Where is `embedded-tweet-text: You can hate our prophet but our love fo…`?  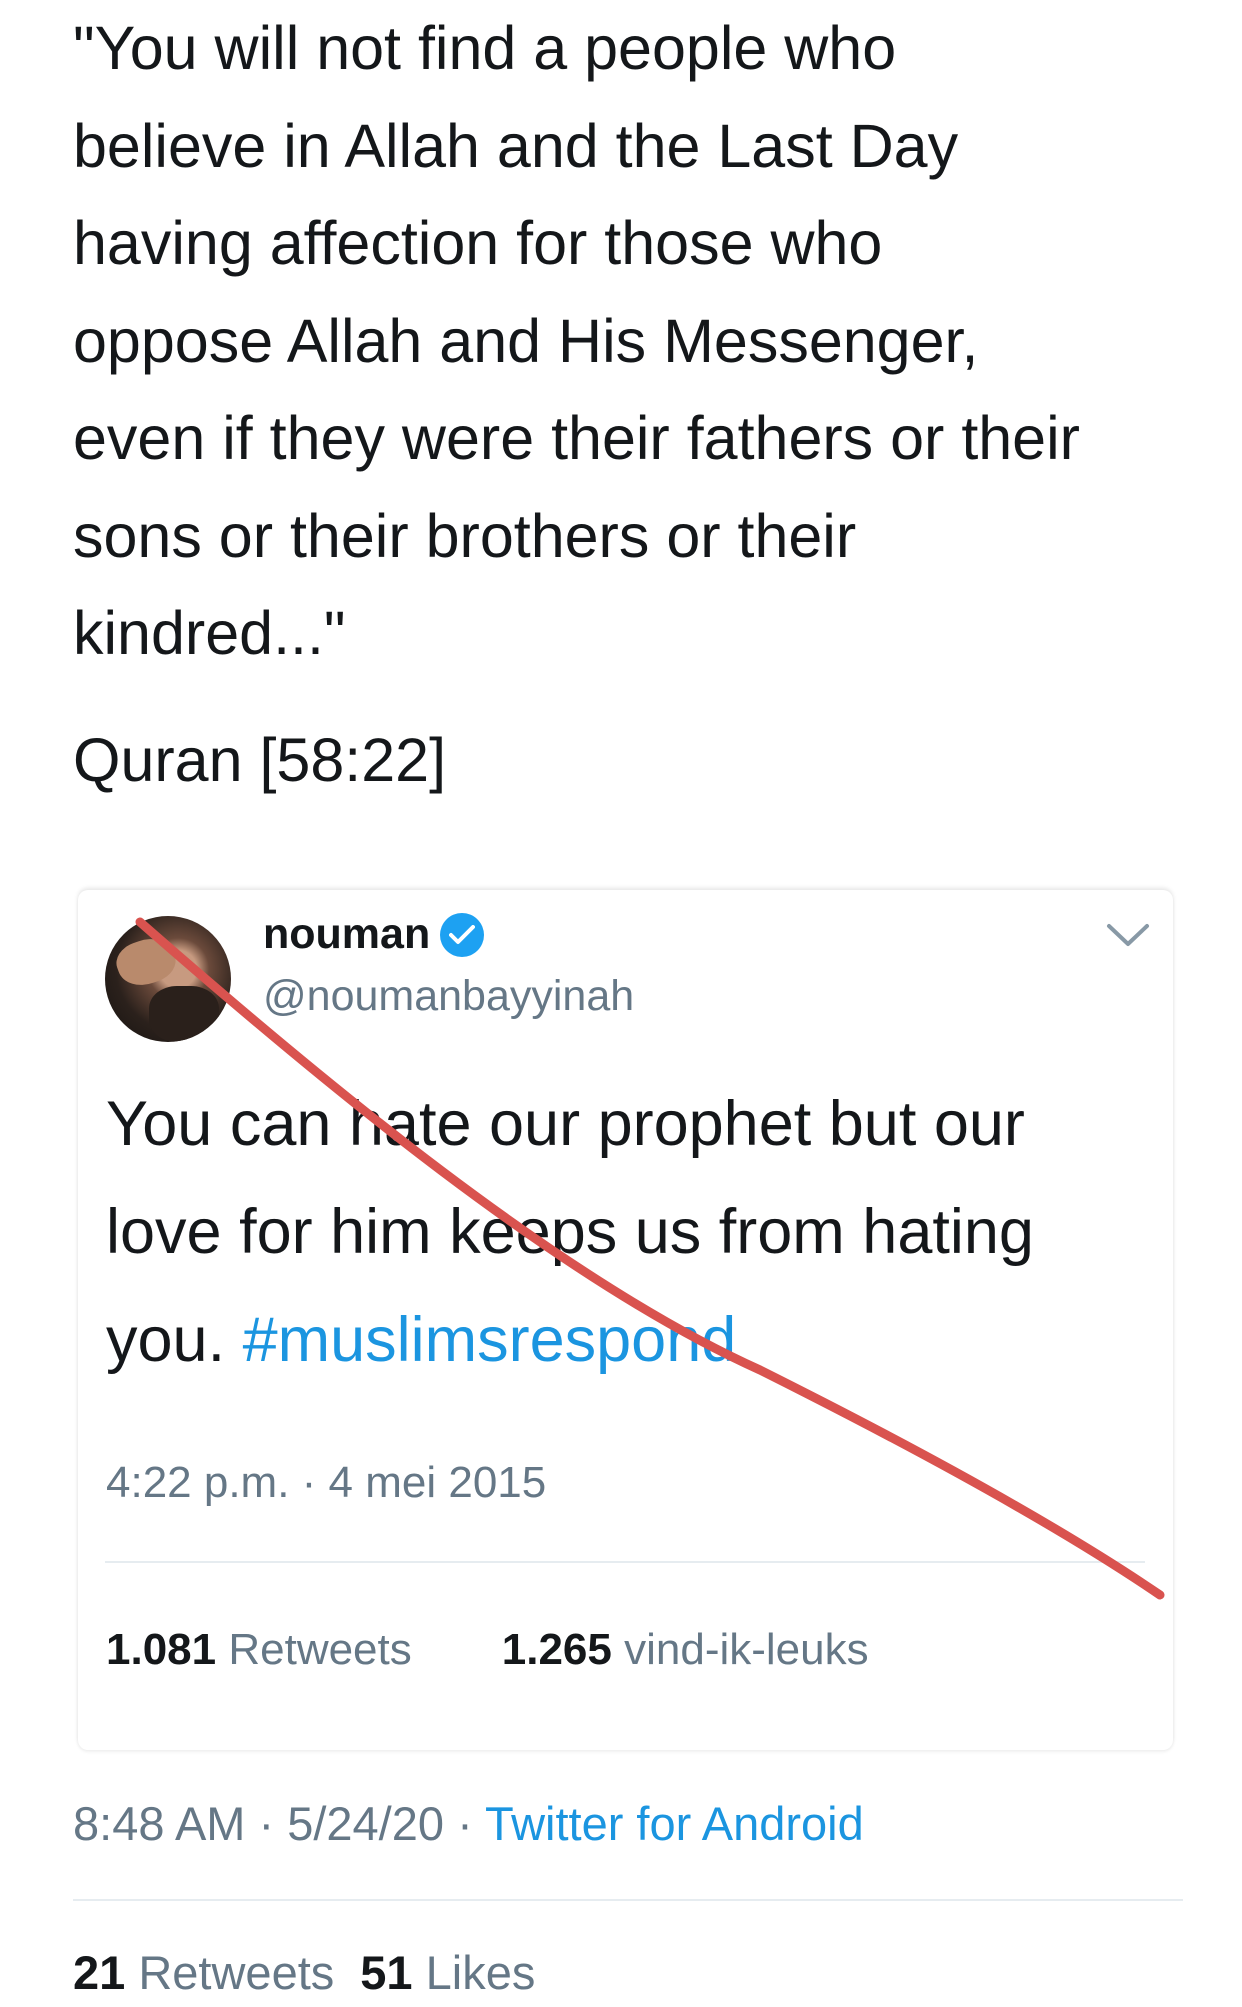 embedded-tweet-text: You can hate our prophet but our love fo… is located at coordinates (631, 1232).